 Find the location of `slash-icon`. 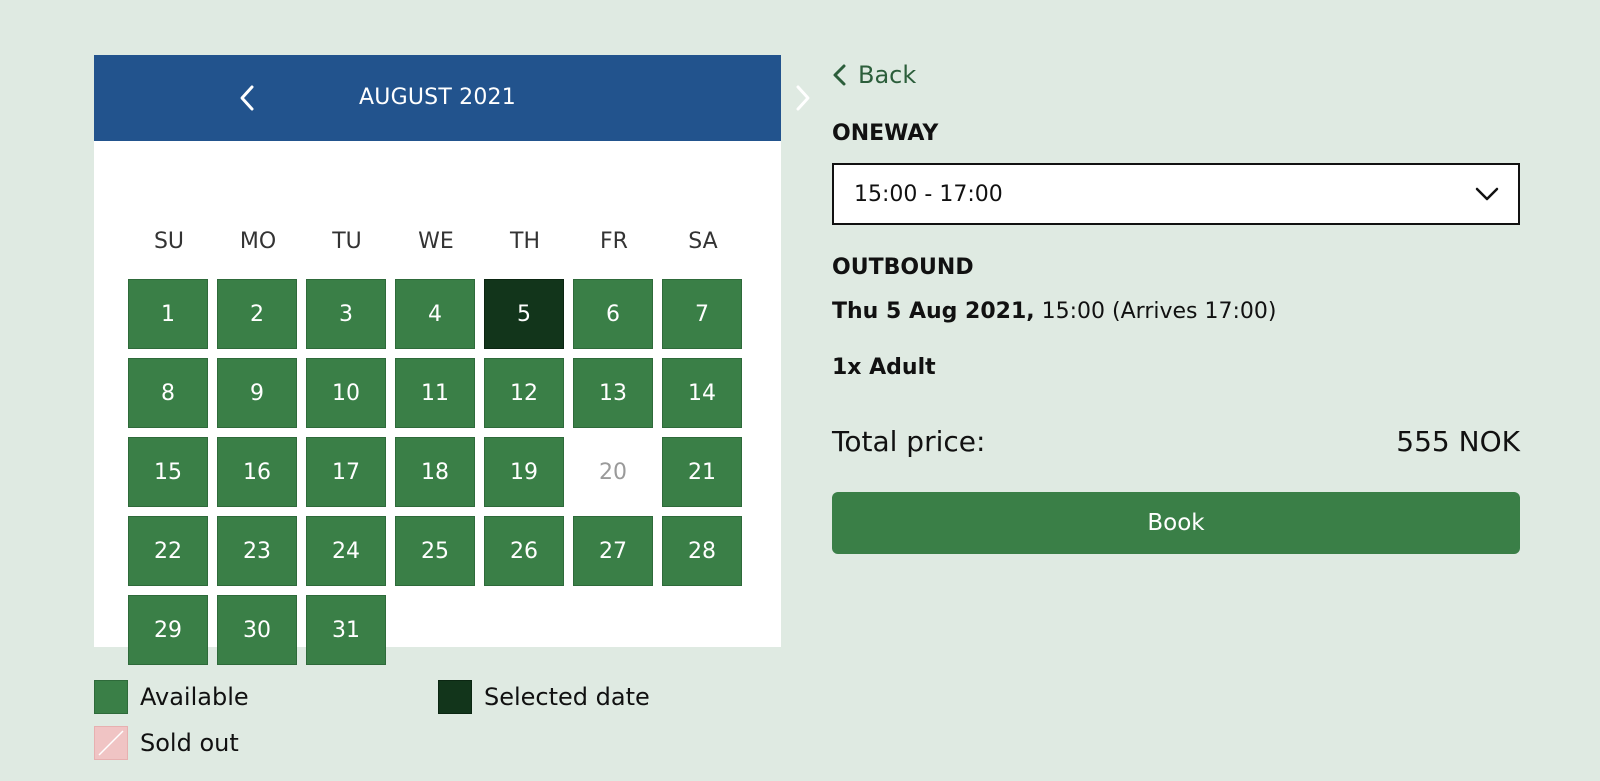

slash-icon is located at coordinates (111, 743).